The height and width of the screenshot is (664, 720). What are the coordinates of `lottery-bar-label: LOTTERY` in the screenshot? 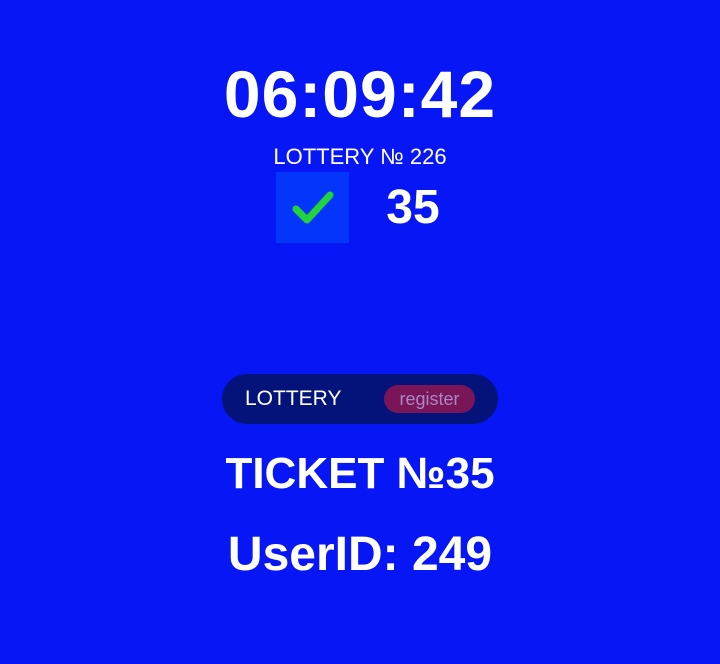 It's located at (293, 398).